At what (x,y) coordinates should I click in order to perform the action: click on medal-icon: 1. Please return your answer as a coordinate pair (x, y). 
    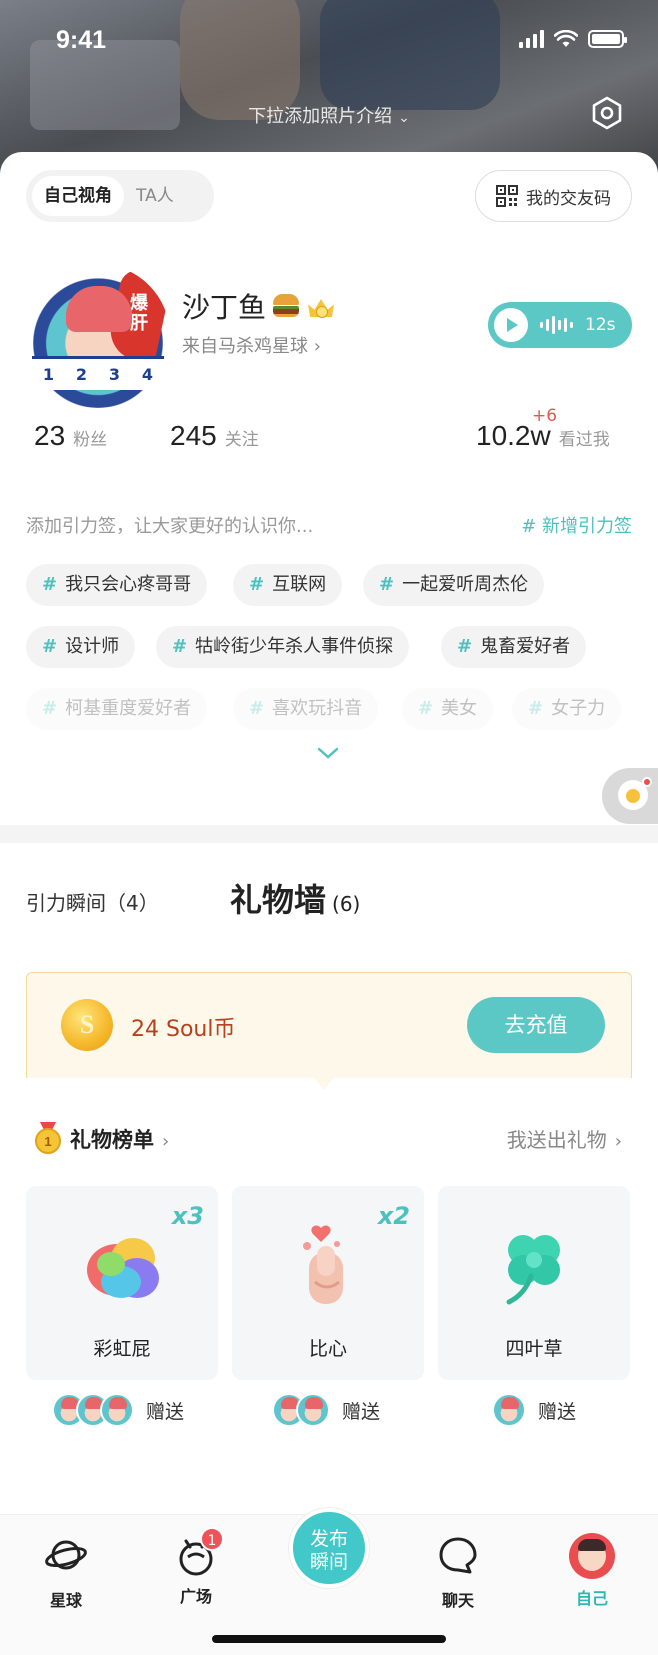
    Looking at the image, I should click on (48, 1138).